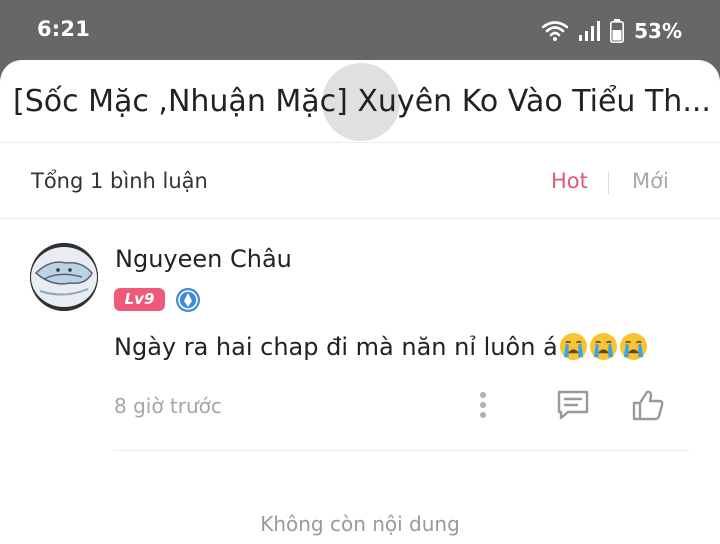 The image size is (720, 544). Describe the element at coordinates (119, 181) in the screenshot. I see `comment-count: Tổng 1 bình luận` at that location.